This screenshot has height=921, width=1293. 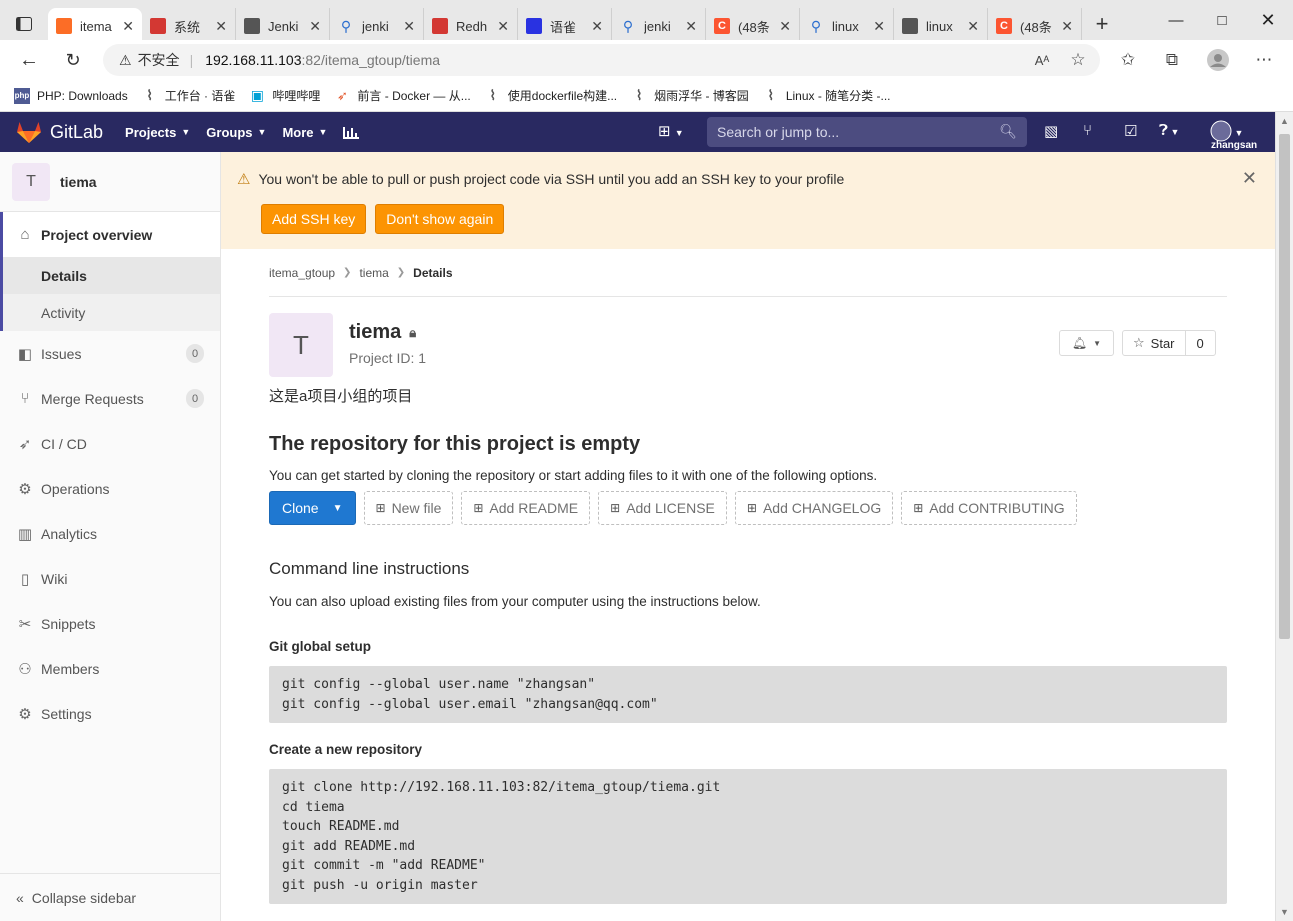 What do you see at coordinates (526, 508) in the screenshot?
I see `add-readme-button: ⊞ Add README` at bounding box center [526, 508].